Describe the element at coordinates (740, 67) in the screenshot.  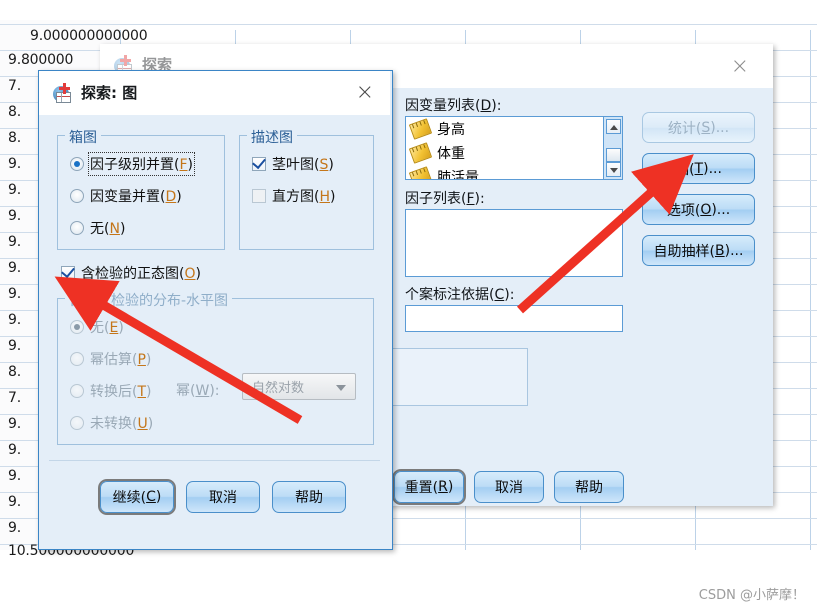
I see `explore-close-icon: ×` at that location.